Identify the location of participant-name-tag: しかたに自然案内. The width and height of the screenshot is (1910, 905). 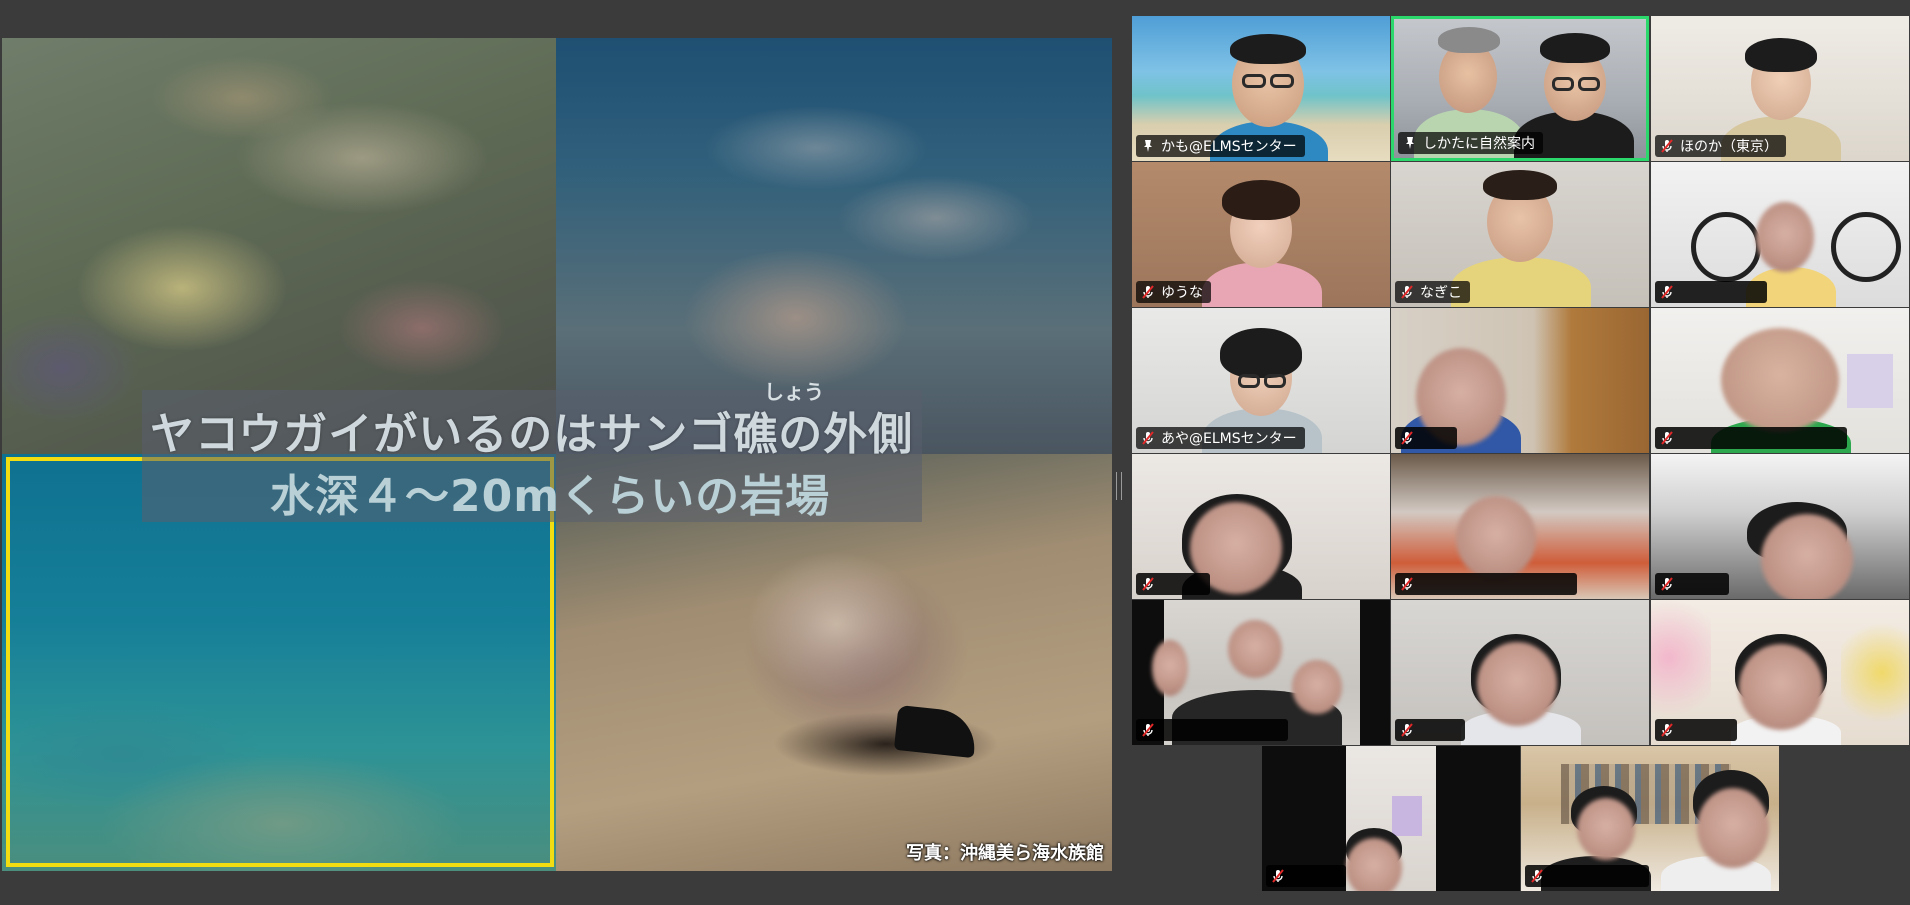
(1470, 143).